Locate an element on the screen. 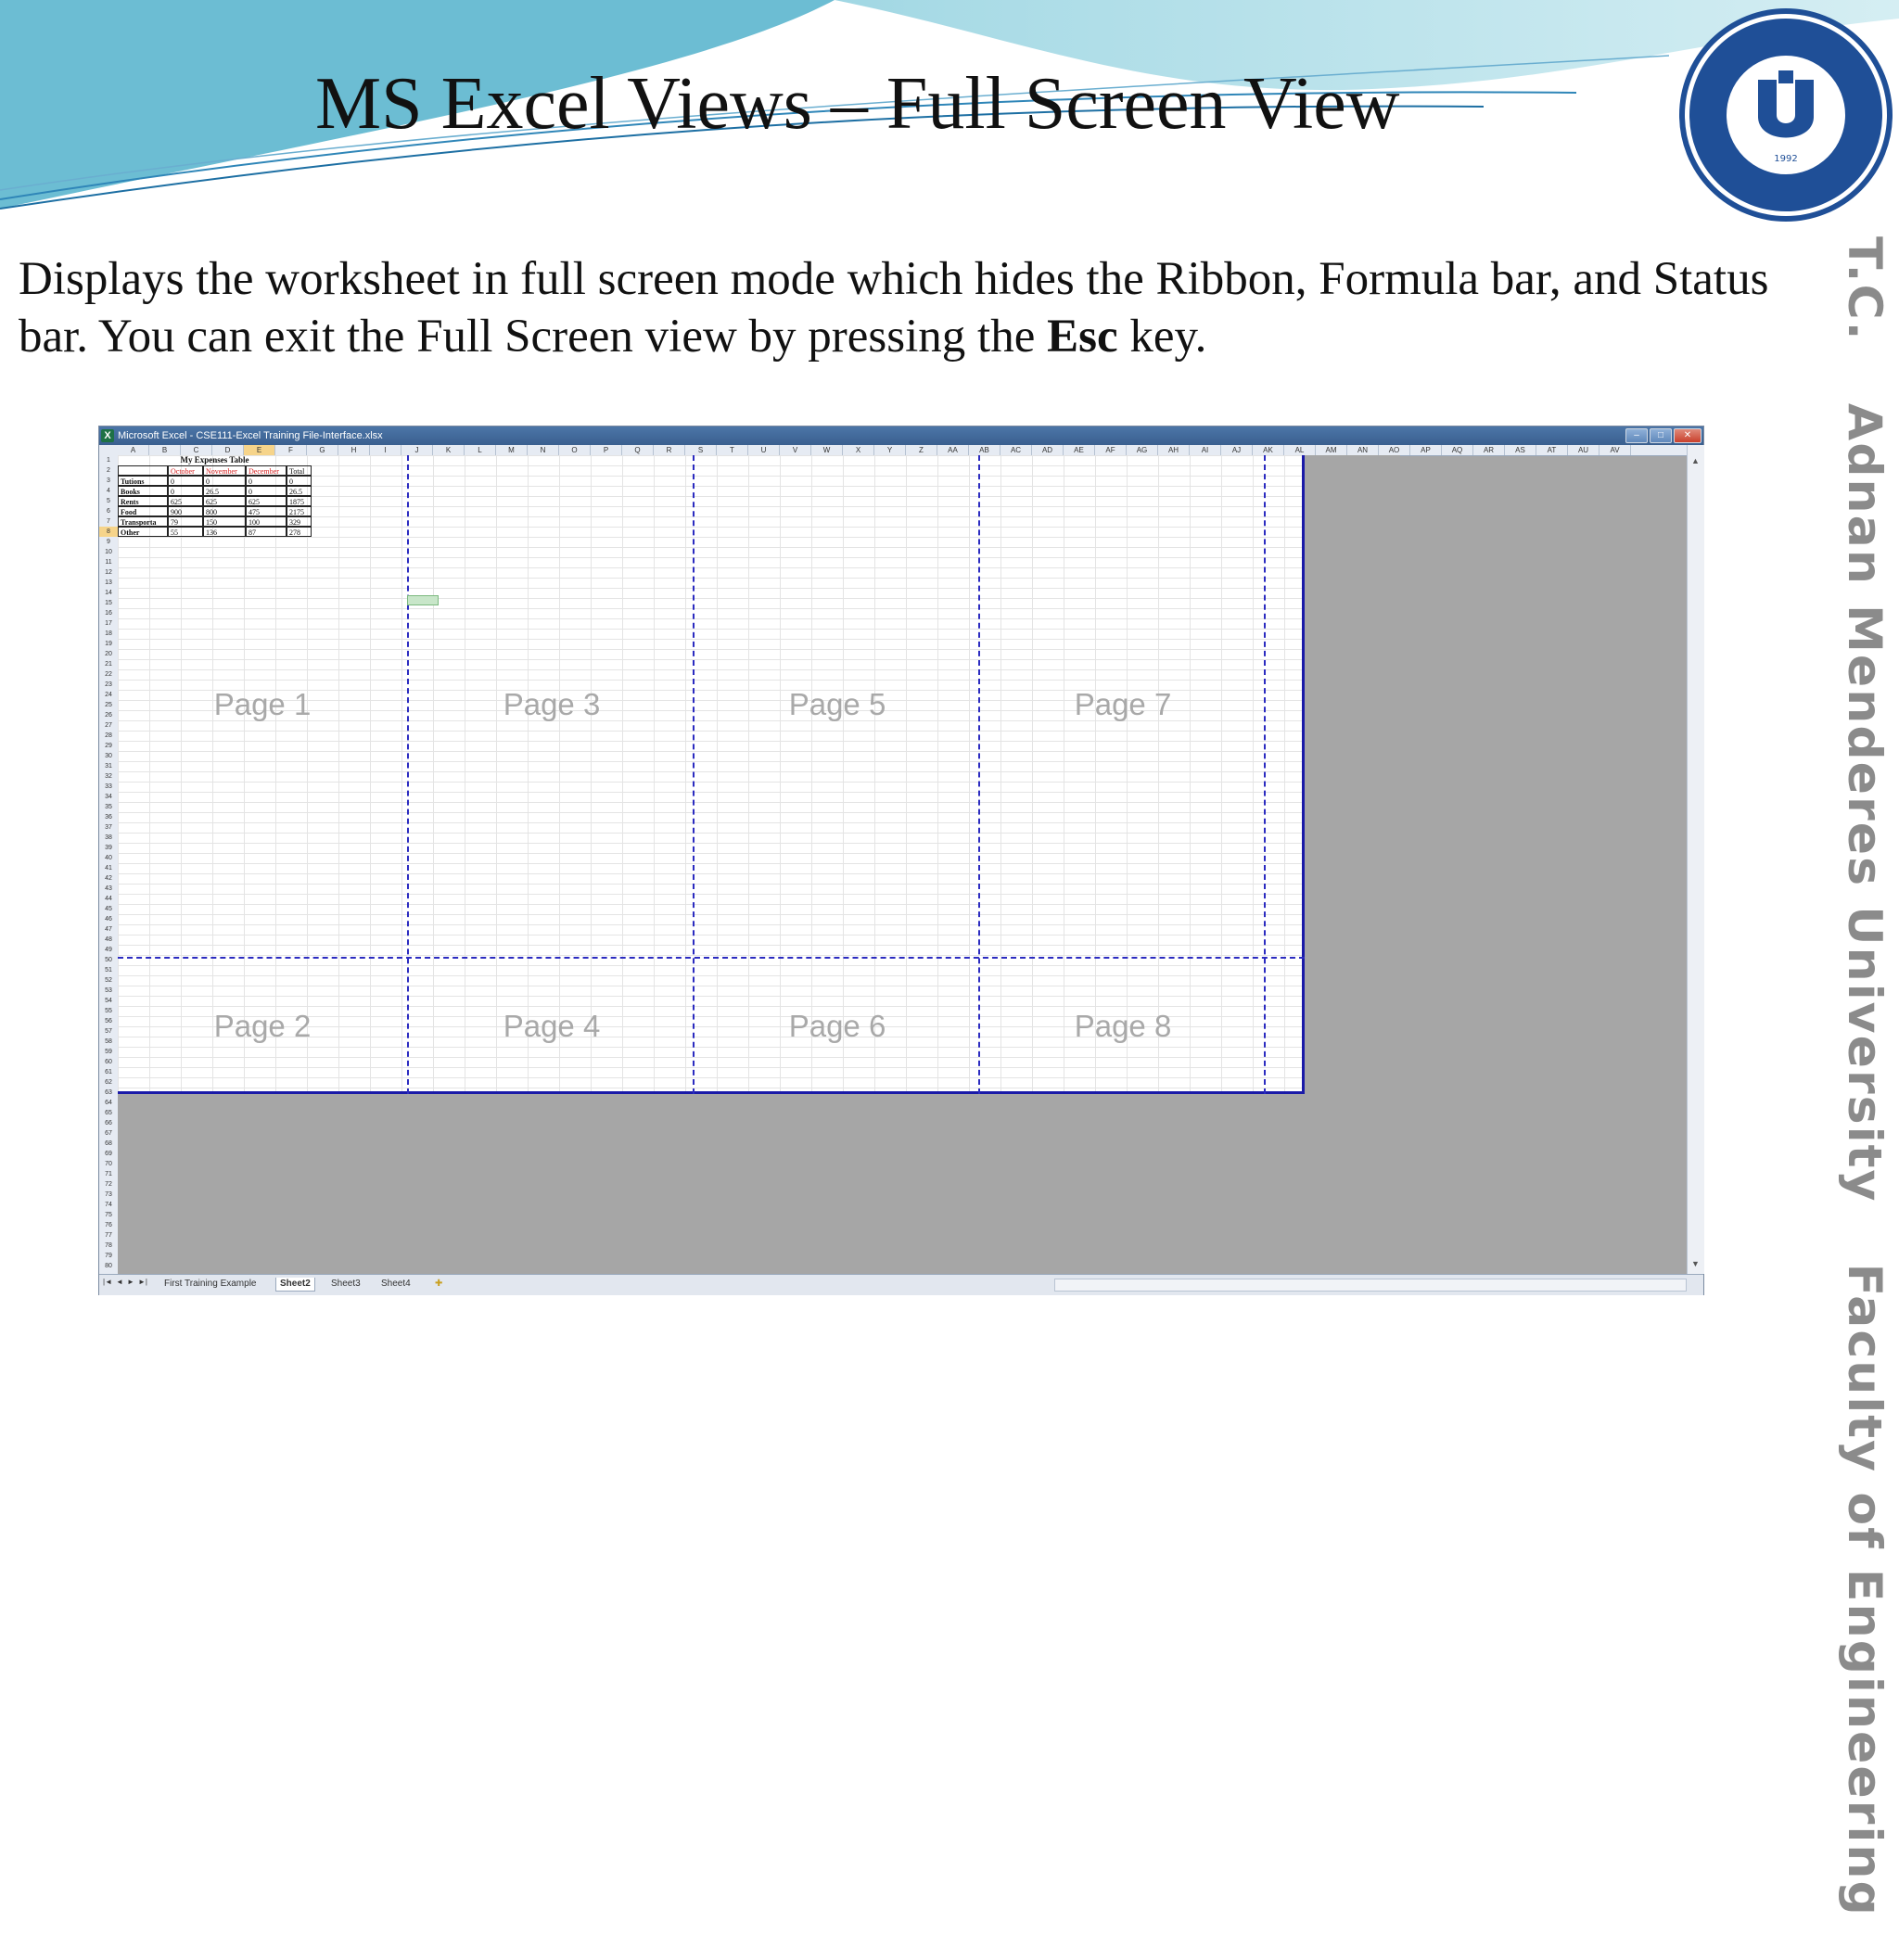 The image size is (1899, 1960). column-header: M is located at coordinates (512, 450).